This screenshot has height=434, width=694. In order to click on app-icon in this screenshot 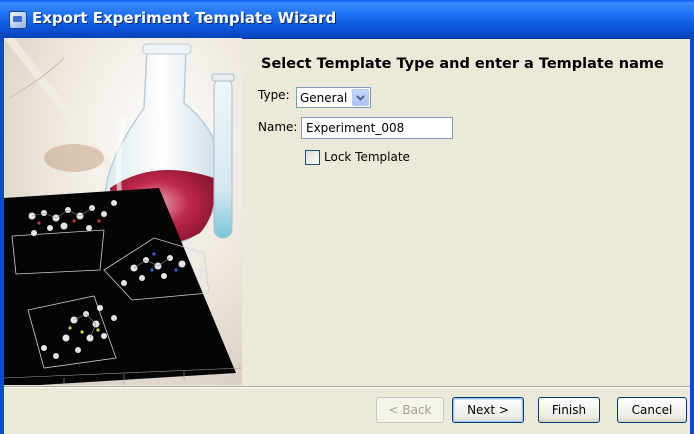, I will do `click(18, 20)`.